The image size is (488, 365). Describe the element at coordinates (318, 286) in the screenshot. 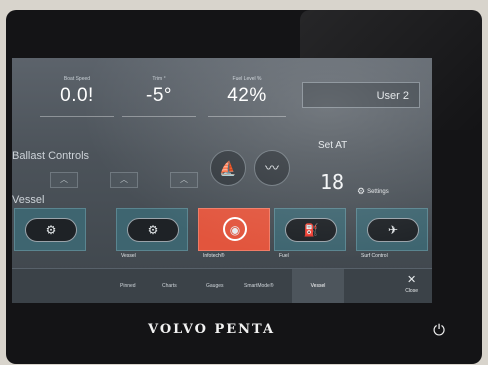

I see `tab-vessel: Vessel` at that location.